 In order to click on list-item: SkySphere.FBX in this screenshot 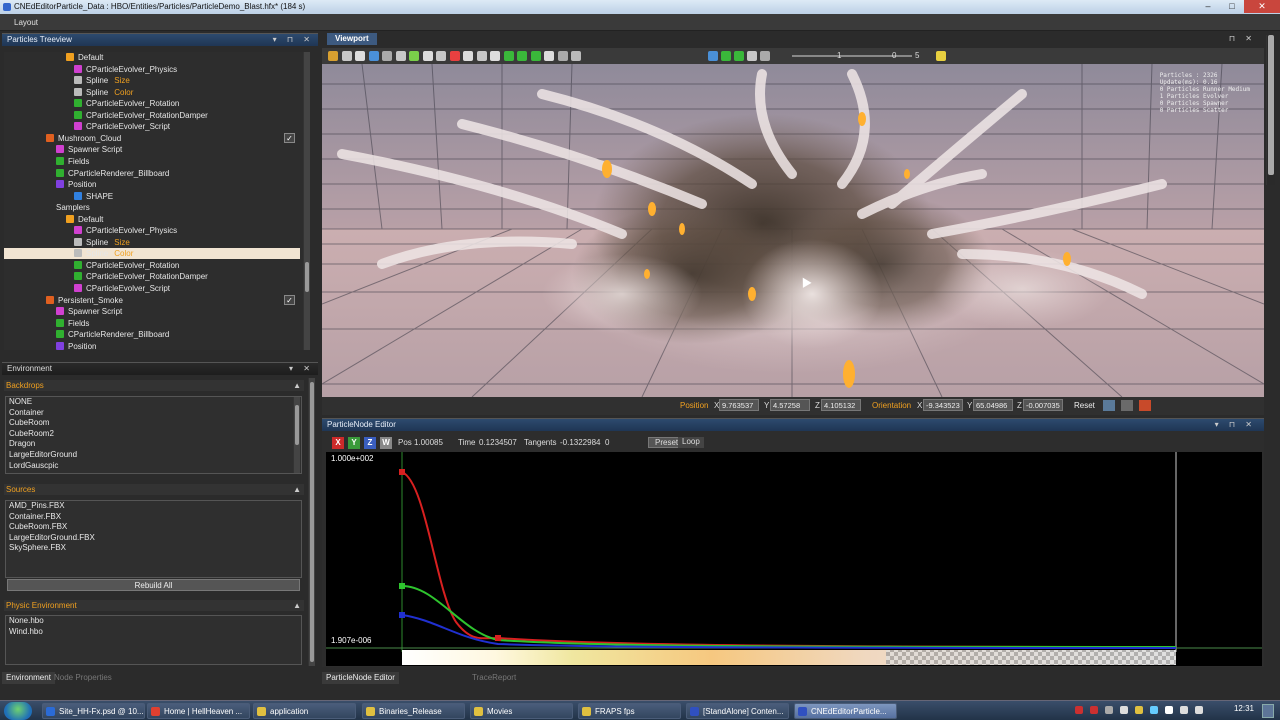, I will do `click(153, 548)`.